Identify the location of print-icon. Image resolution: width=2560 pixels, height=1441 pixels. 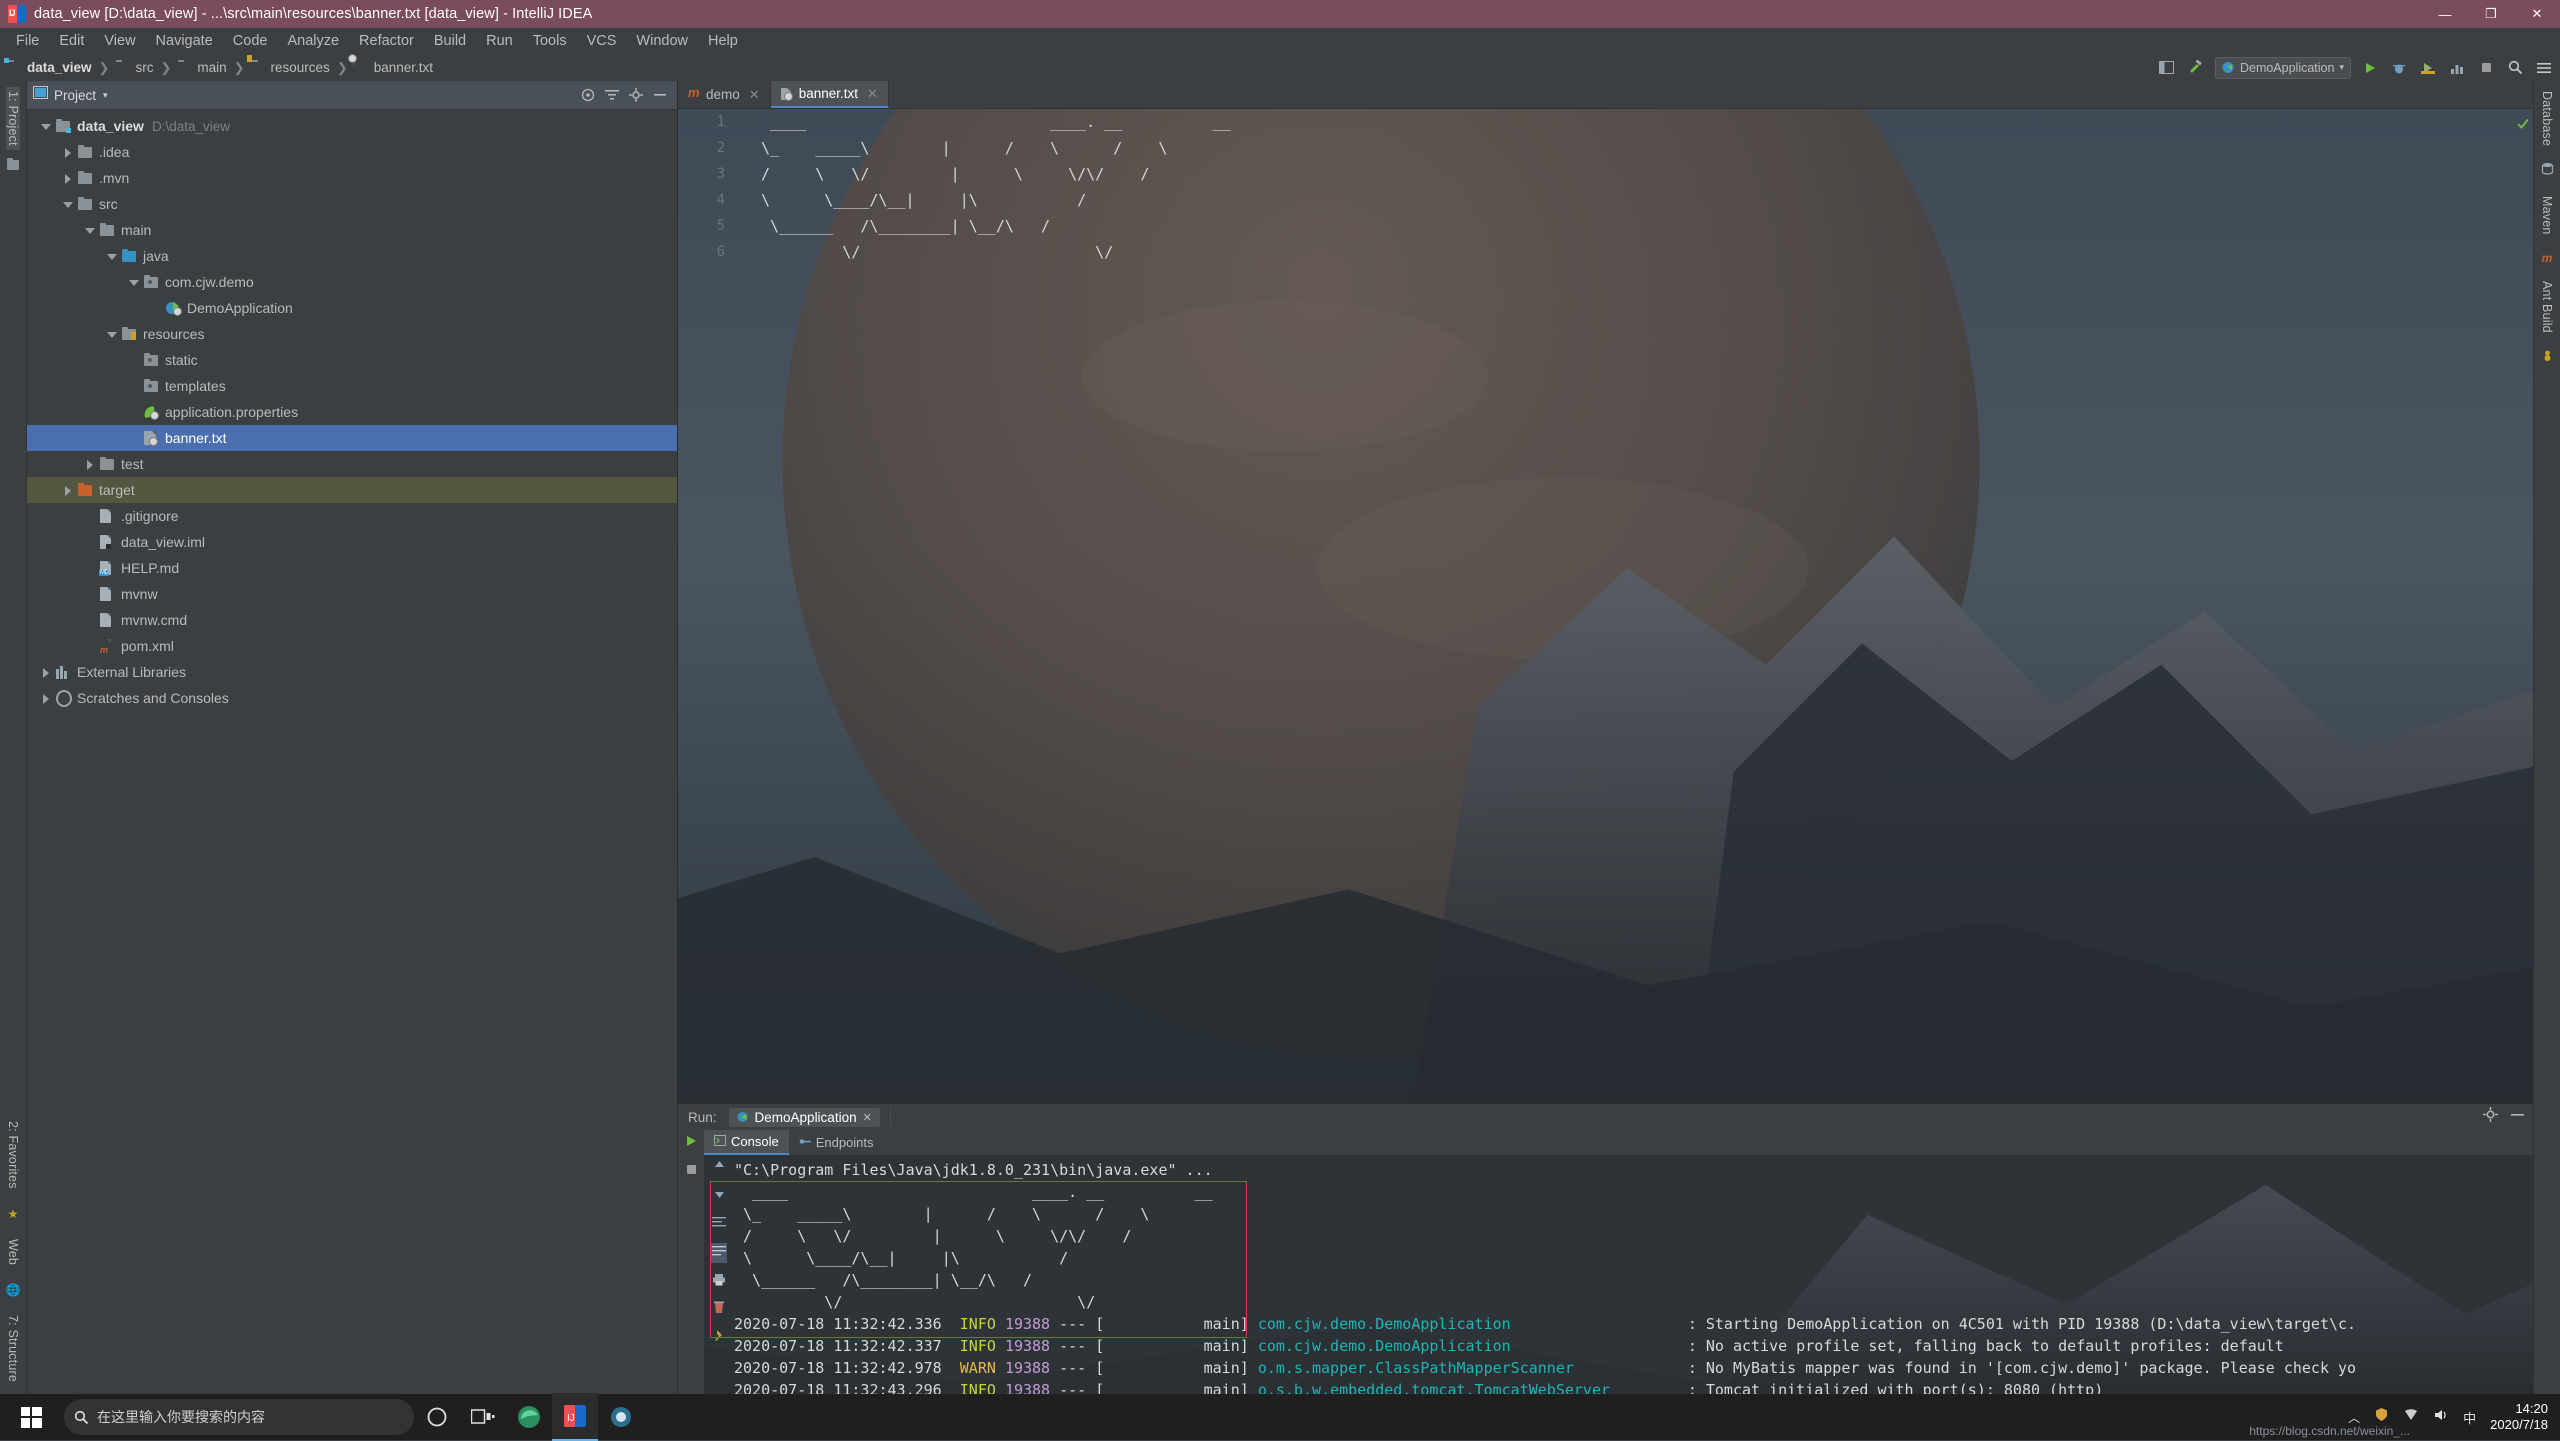
(719, 1282).